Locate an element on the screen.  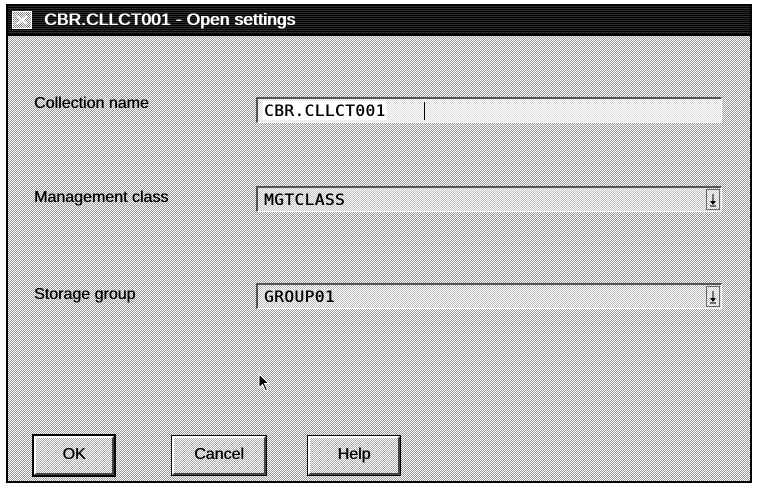
window-title: CBR.CLLCT001 - Open settings is located at coordinates (170, 19).